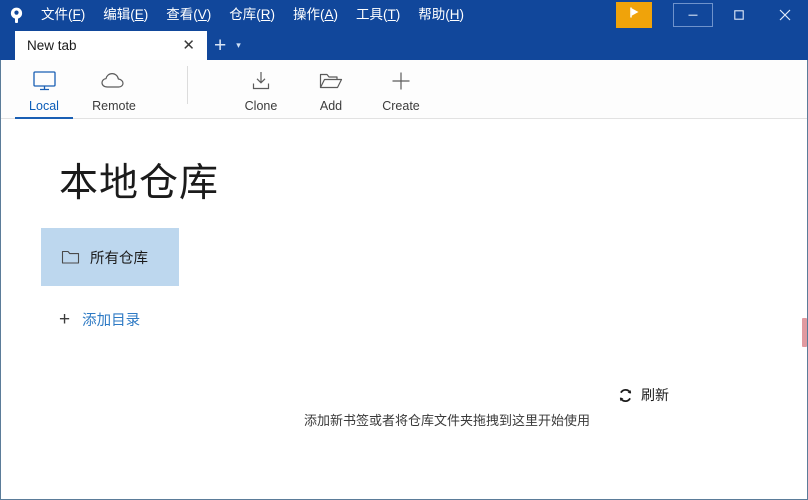  I want to click on toolbar-label-add: Add, so click(331, 105).